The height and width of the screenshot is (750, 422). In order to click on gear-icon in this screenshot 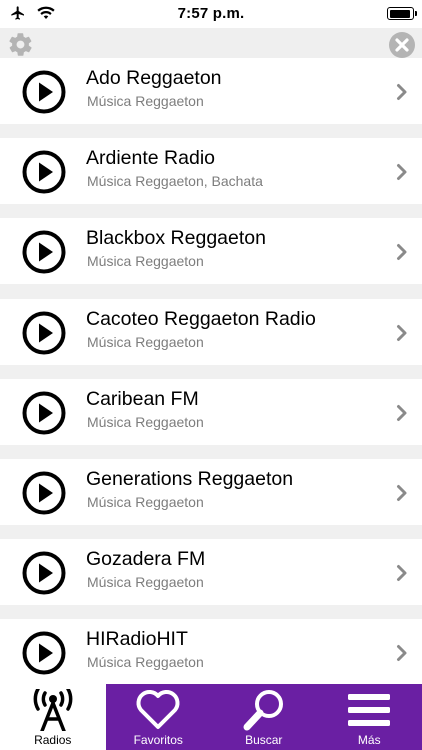, I will do `click(20, 44)`.